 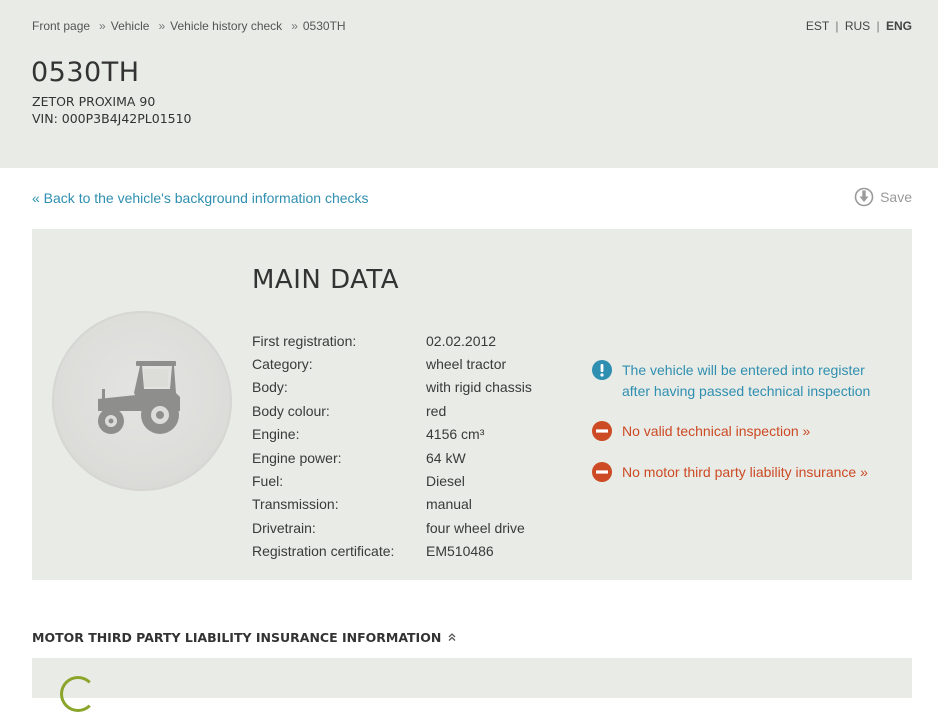 I want to click on data-label: Body:, so click(x=270, y=387).